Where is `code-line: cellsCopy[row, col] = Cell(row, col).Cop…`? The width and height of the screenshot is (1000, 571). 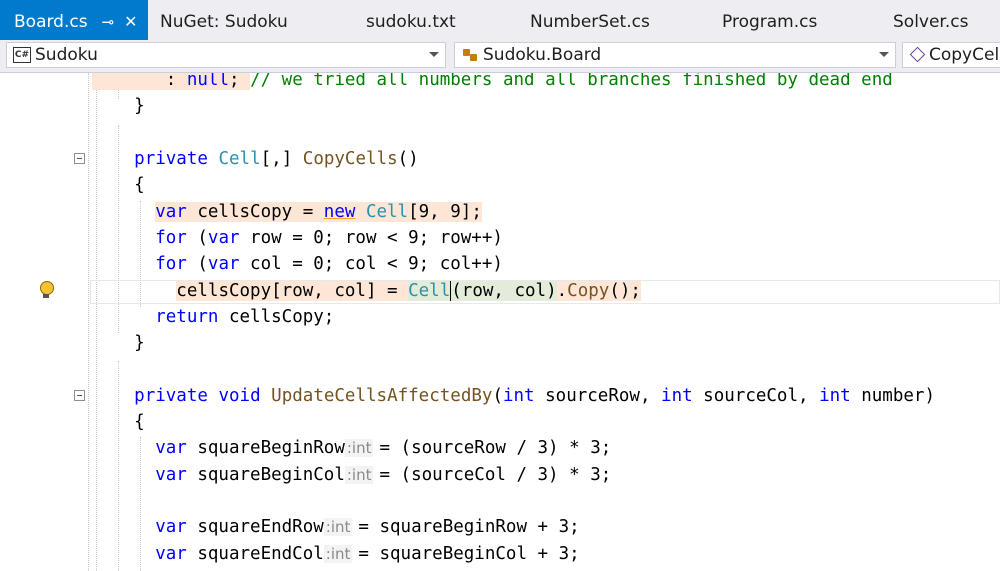
code-line: cellsCopy[row, col] = Cell(row, col).Cop… is located at coordinates (408, 291).